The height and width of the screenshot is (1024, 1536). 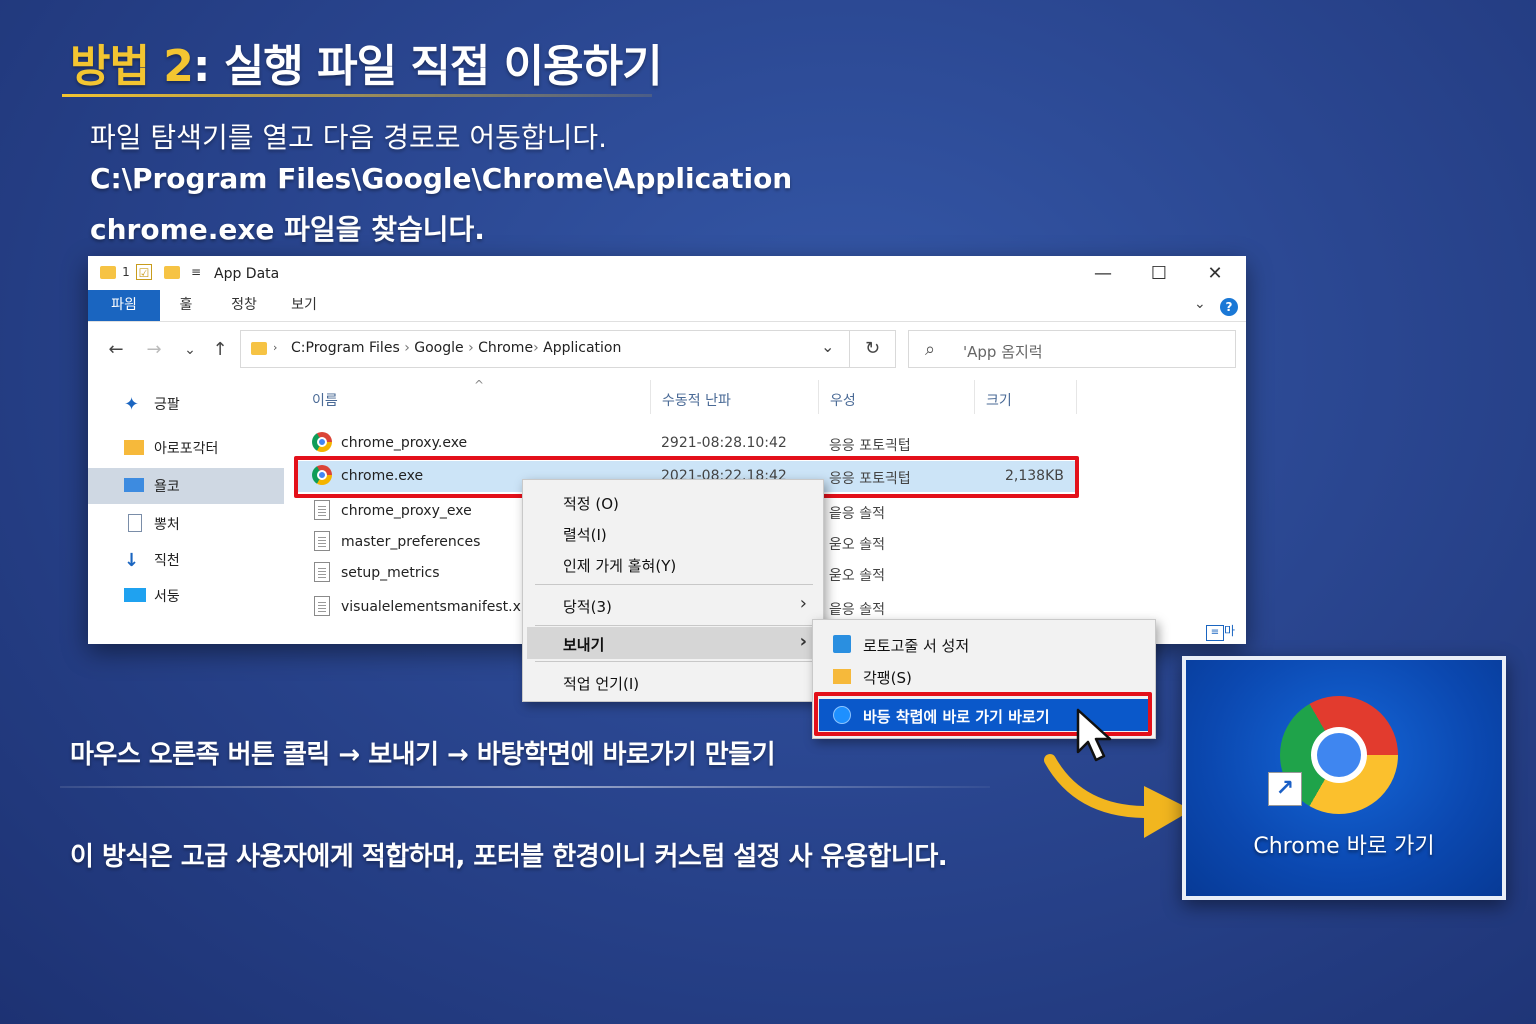 I want to click on up-arrow-icon: ↑, so click(x=220, y=350).